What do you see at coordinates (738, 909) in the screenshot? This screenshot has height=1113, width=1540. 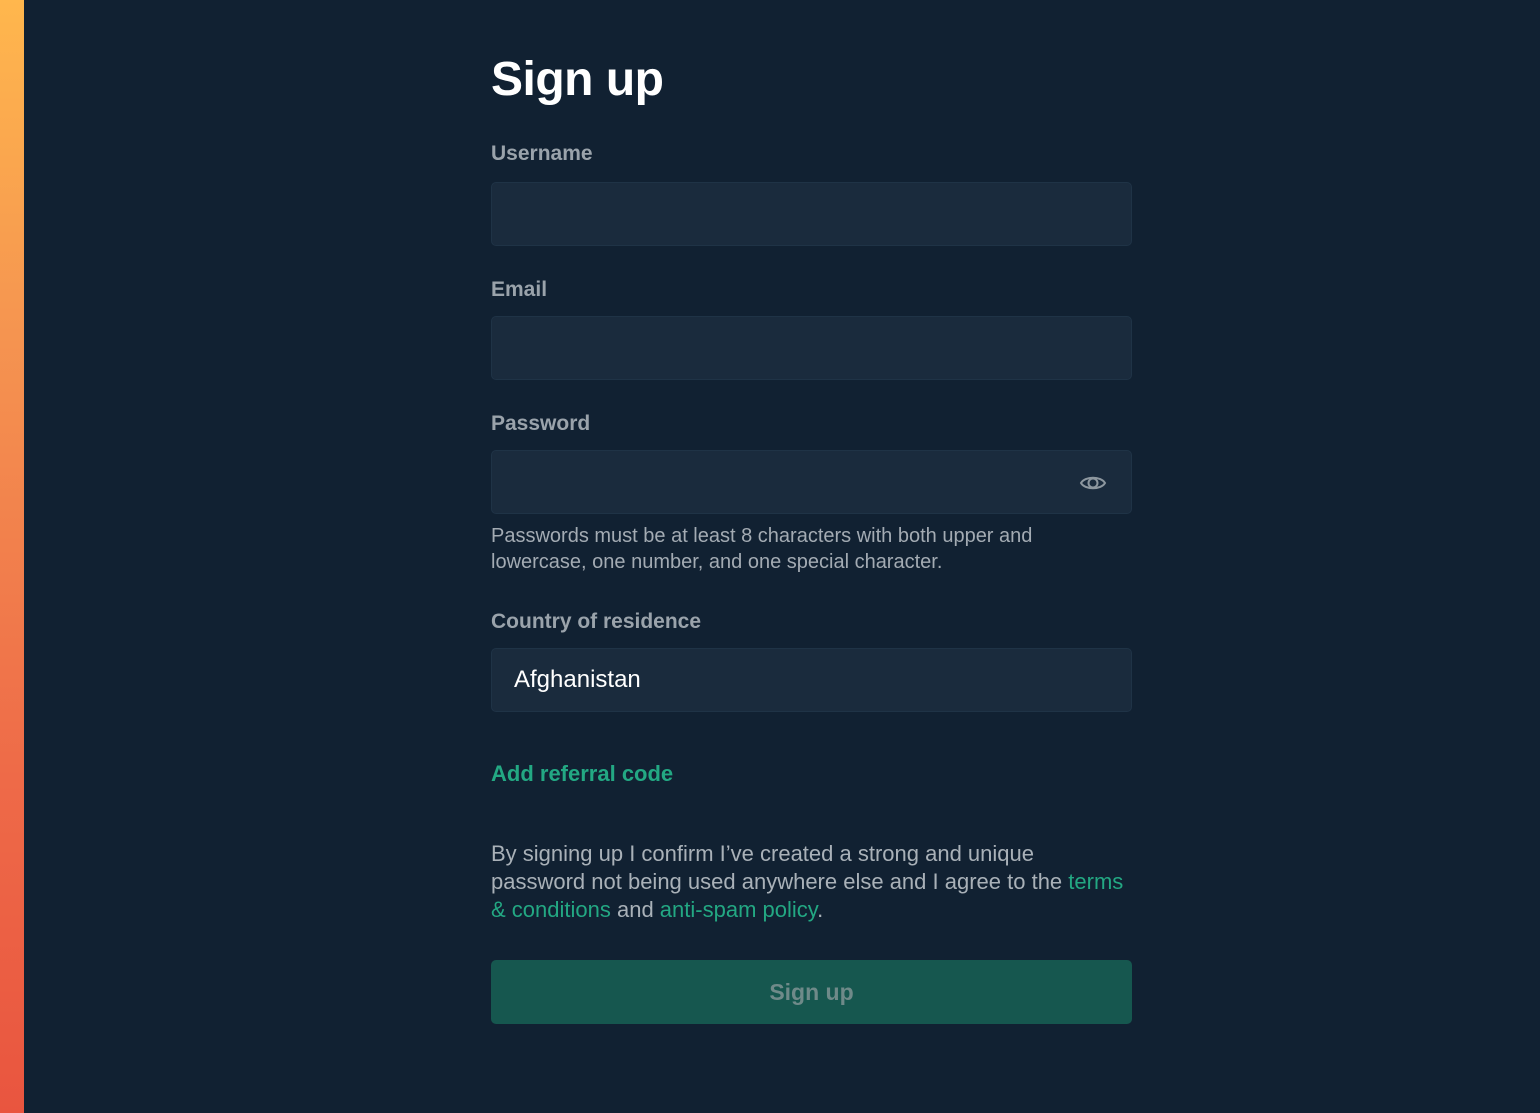 I see `anti-spam-policy-link: anti-spam policy` at bounding box center [738, 909].